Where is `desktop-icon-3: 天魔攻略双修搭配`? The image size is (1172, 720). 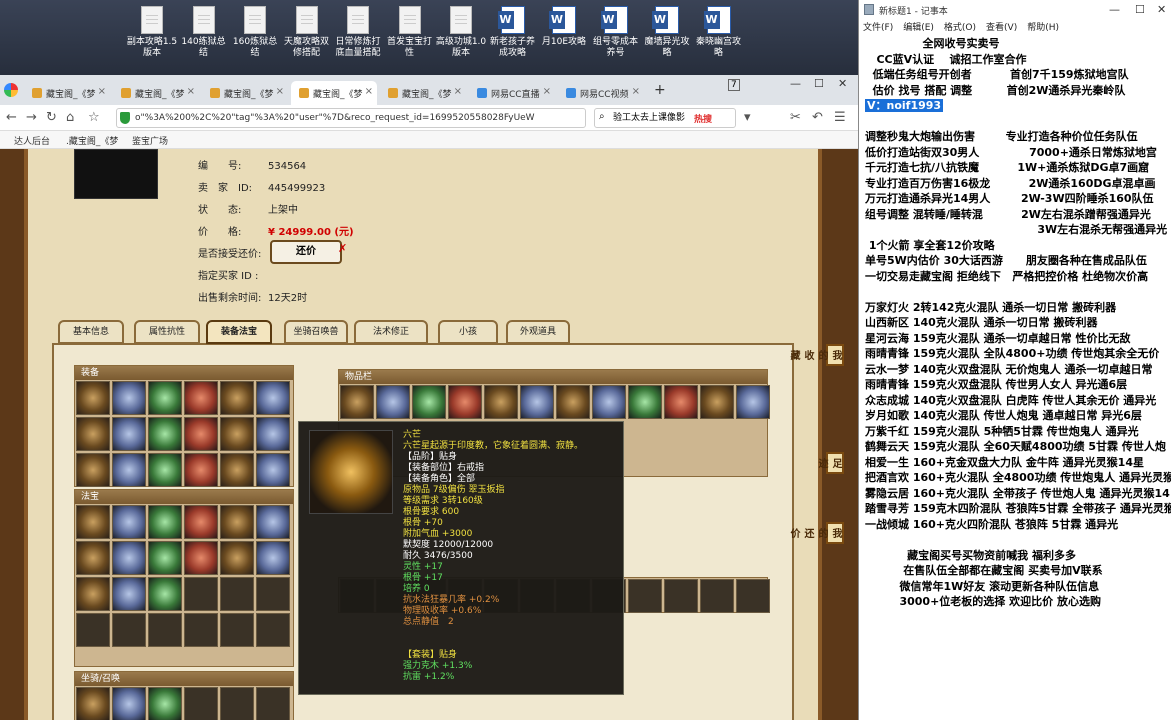 desktop-icon-3: 天魔攻略双修搭配 is located at coordinates (307, 32).